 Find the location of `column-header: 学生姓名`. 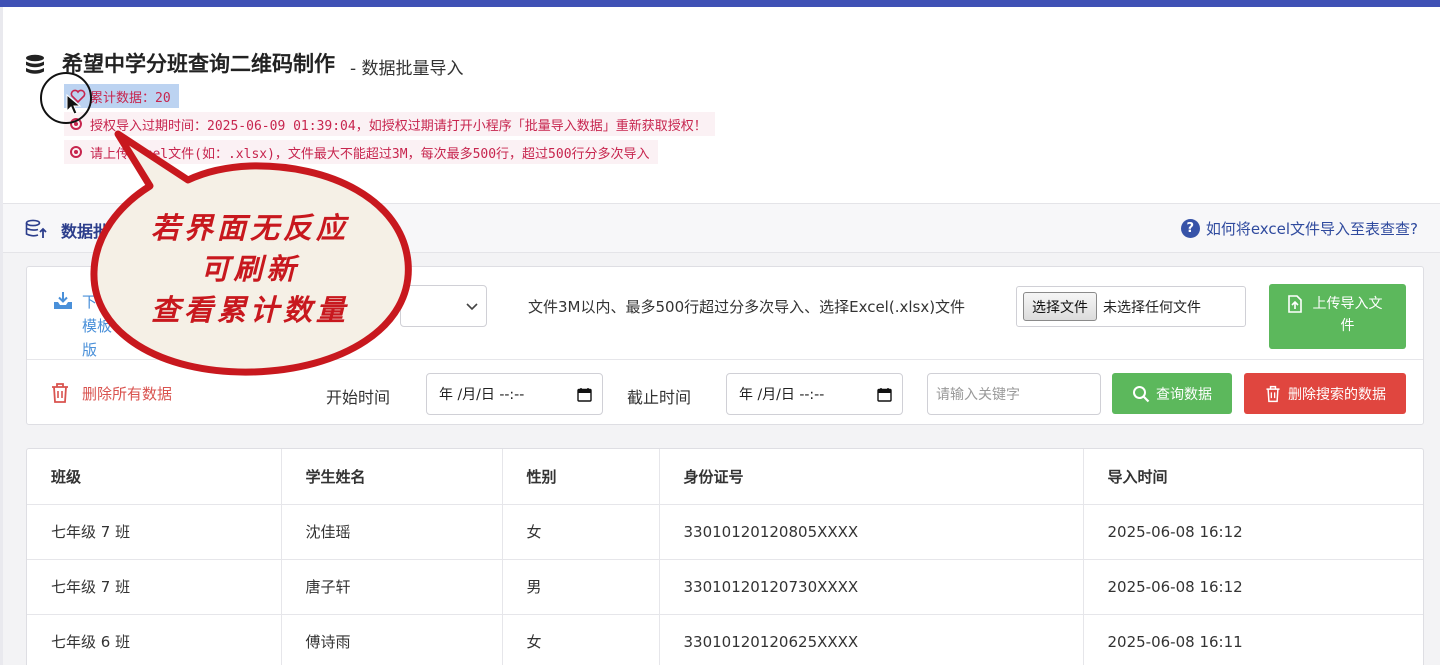

column-header: 学生姓名 is located at coordinates (392, 477).